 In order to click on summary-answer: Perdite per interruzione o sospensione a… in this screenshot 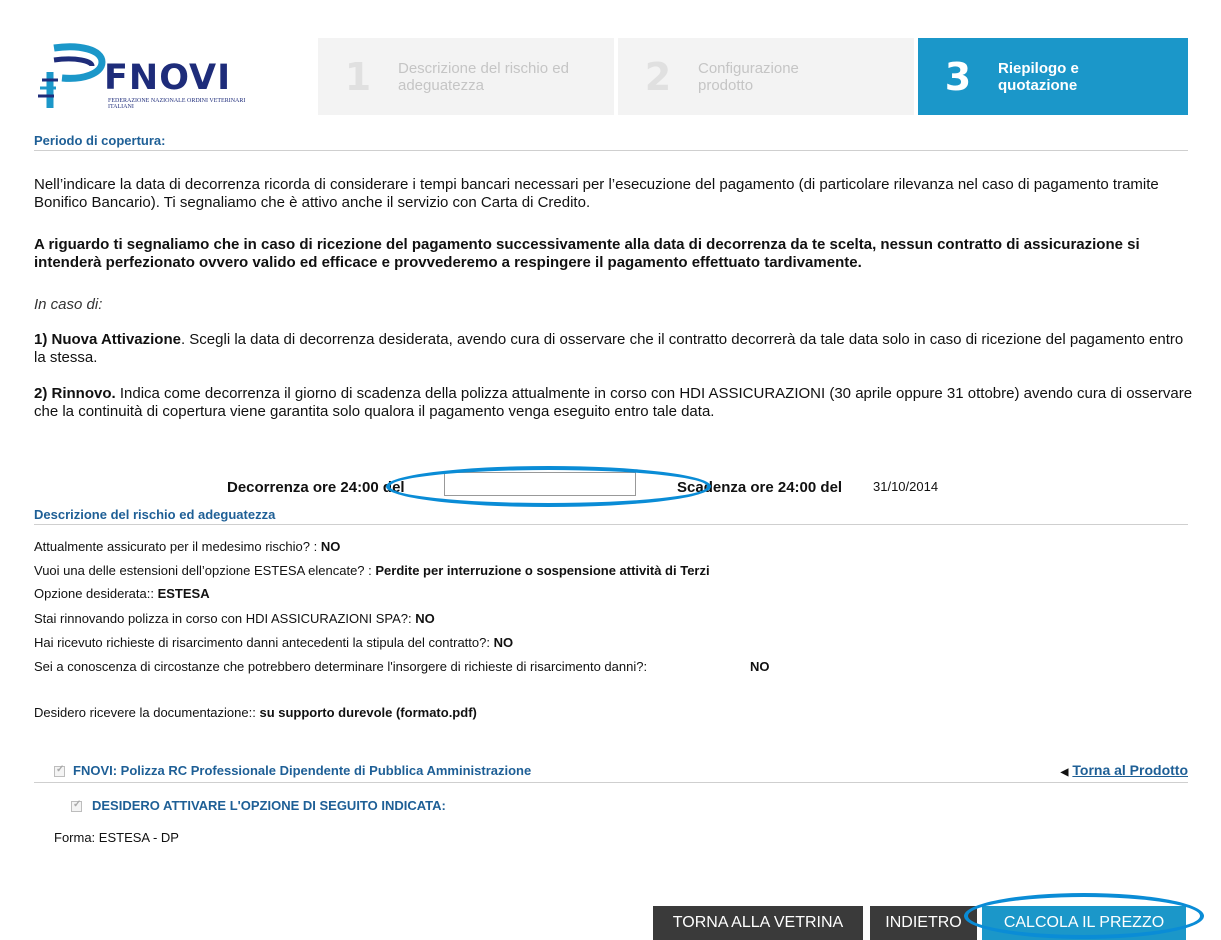, I will do `click(542, 570)`.